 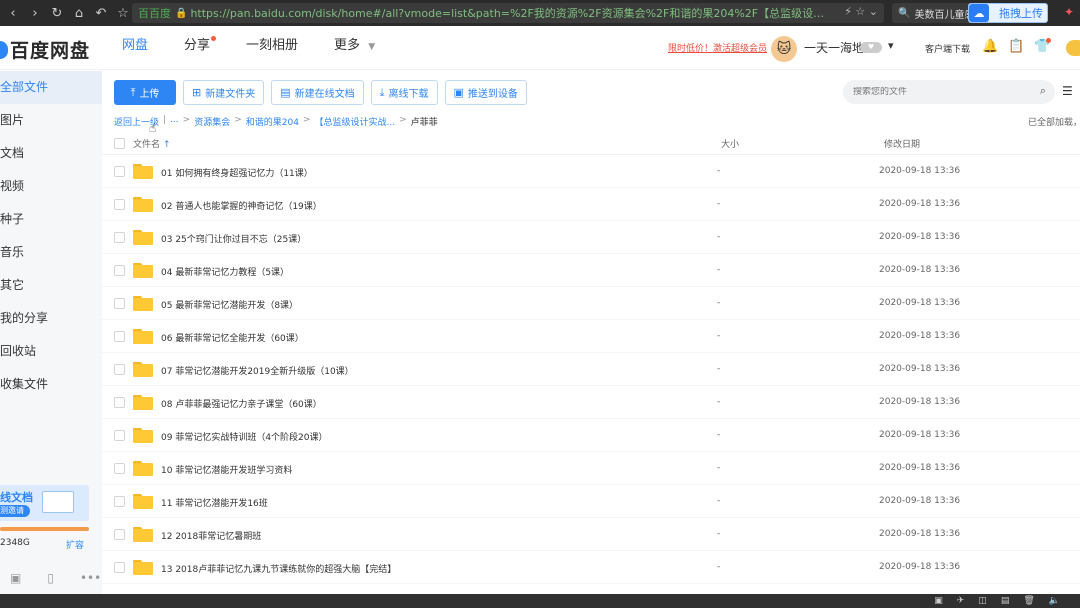 I want to click on trash-icon: 🗑, so click(x=1028, y=601).